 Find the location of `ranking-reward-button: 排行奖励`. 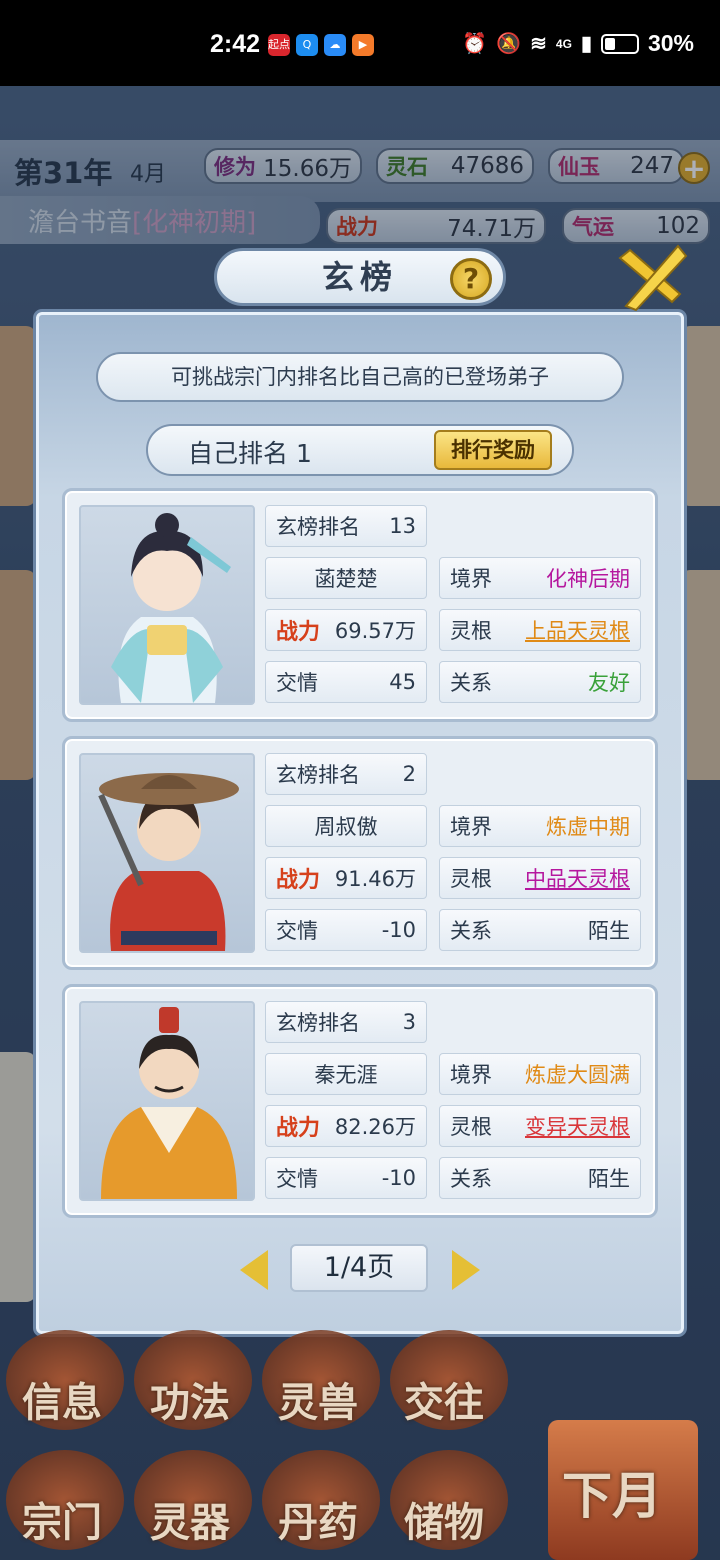

ranking-reward-button: 排行奖励 is located at coordinates (493, 450).